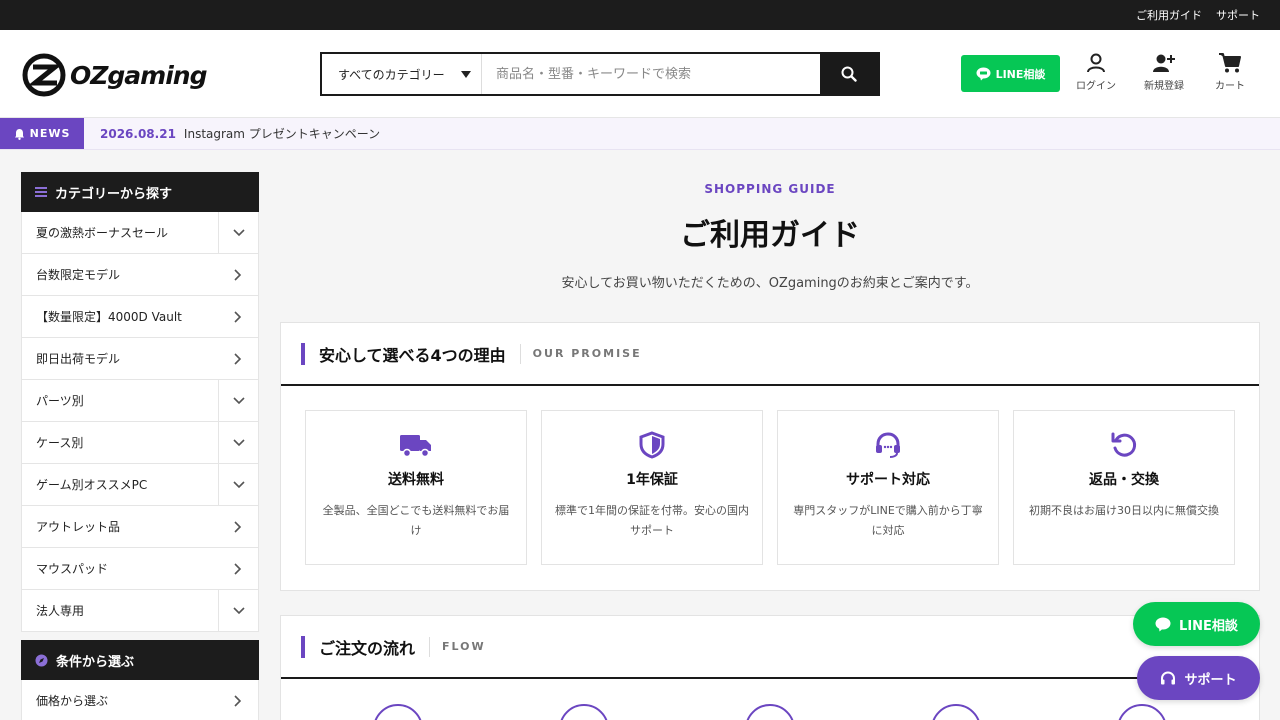 The width and height of the screenshot is (1280, 720). Describe the element at coordinates (78, 359) in the screenshot. I see `sidebar-item-label: 即日出荷モデル` at that location.